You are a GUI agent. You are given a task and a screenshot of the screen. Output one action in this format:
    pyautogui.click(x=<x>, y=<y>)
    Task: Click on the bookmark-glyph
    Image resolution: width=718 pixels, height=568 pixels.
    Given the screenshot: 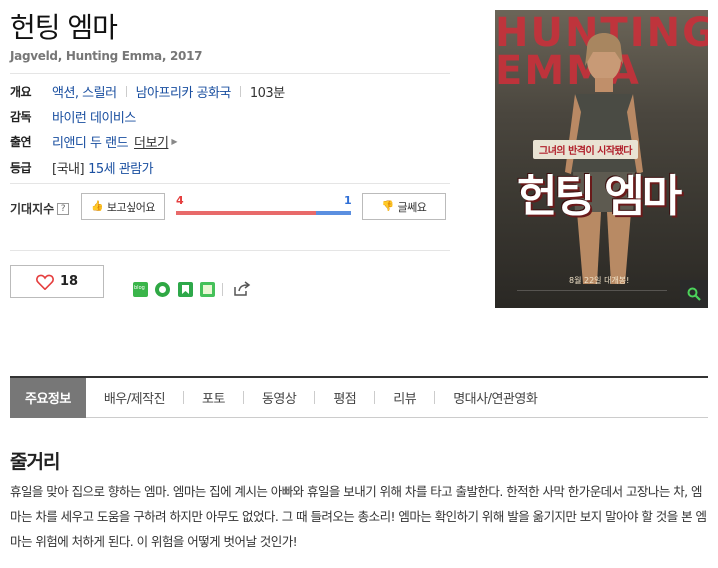 What is the action you would take?
    pyautogui.click(x=185, y=289)
    